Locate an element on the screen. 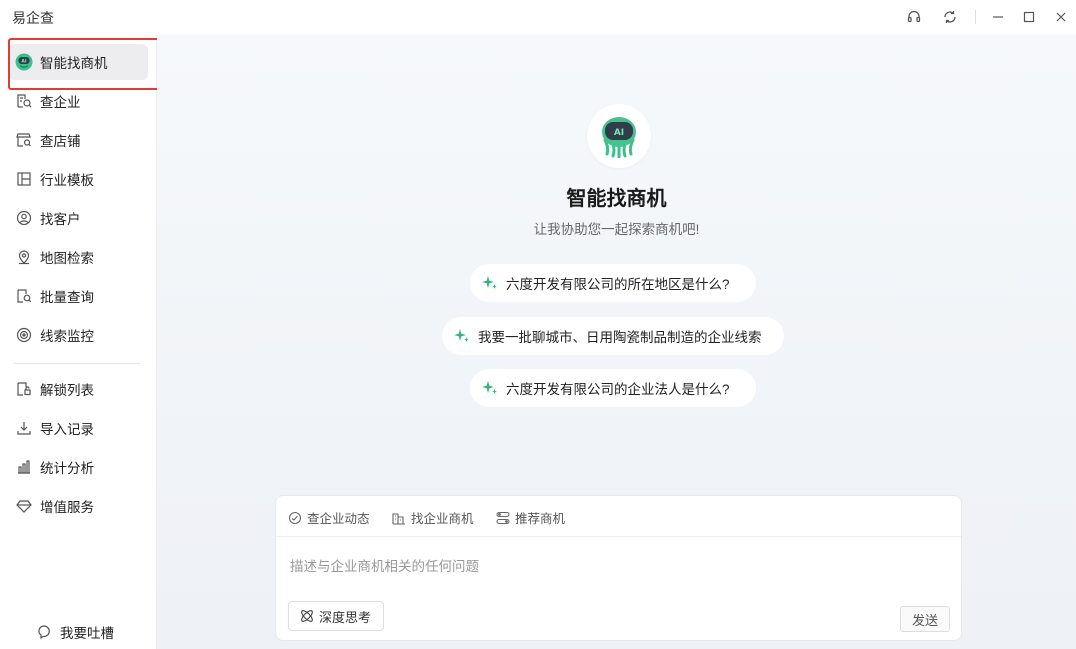 The image size is (1076, 649). suggestion-chip: 六度开发有限公司的所在地区是什么? is located at coordinates (613, 283).